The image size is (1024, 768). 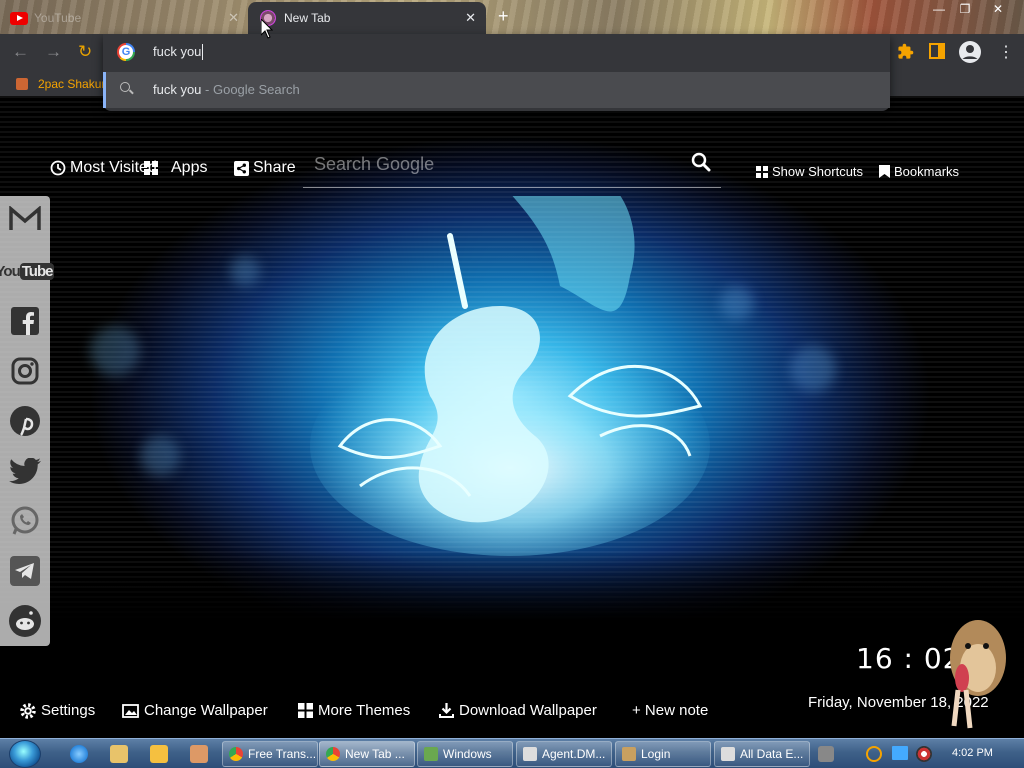 What do you see at coordinates (85, 52) in the screenshot?
I see `reload-icon: ↻` at bounding box center [85, 52].